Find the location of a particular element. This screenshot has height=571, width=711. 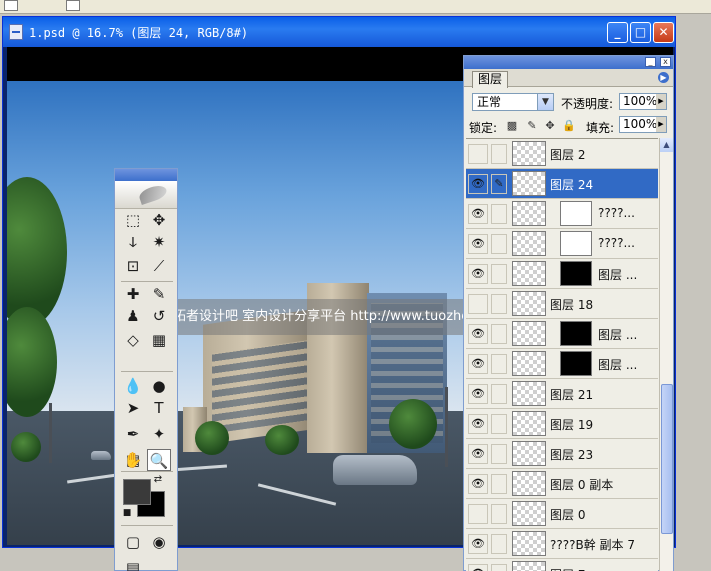

layer-row: 图层 0 is located at coordinates (562, 514).